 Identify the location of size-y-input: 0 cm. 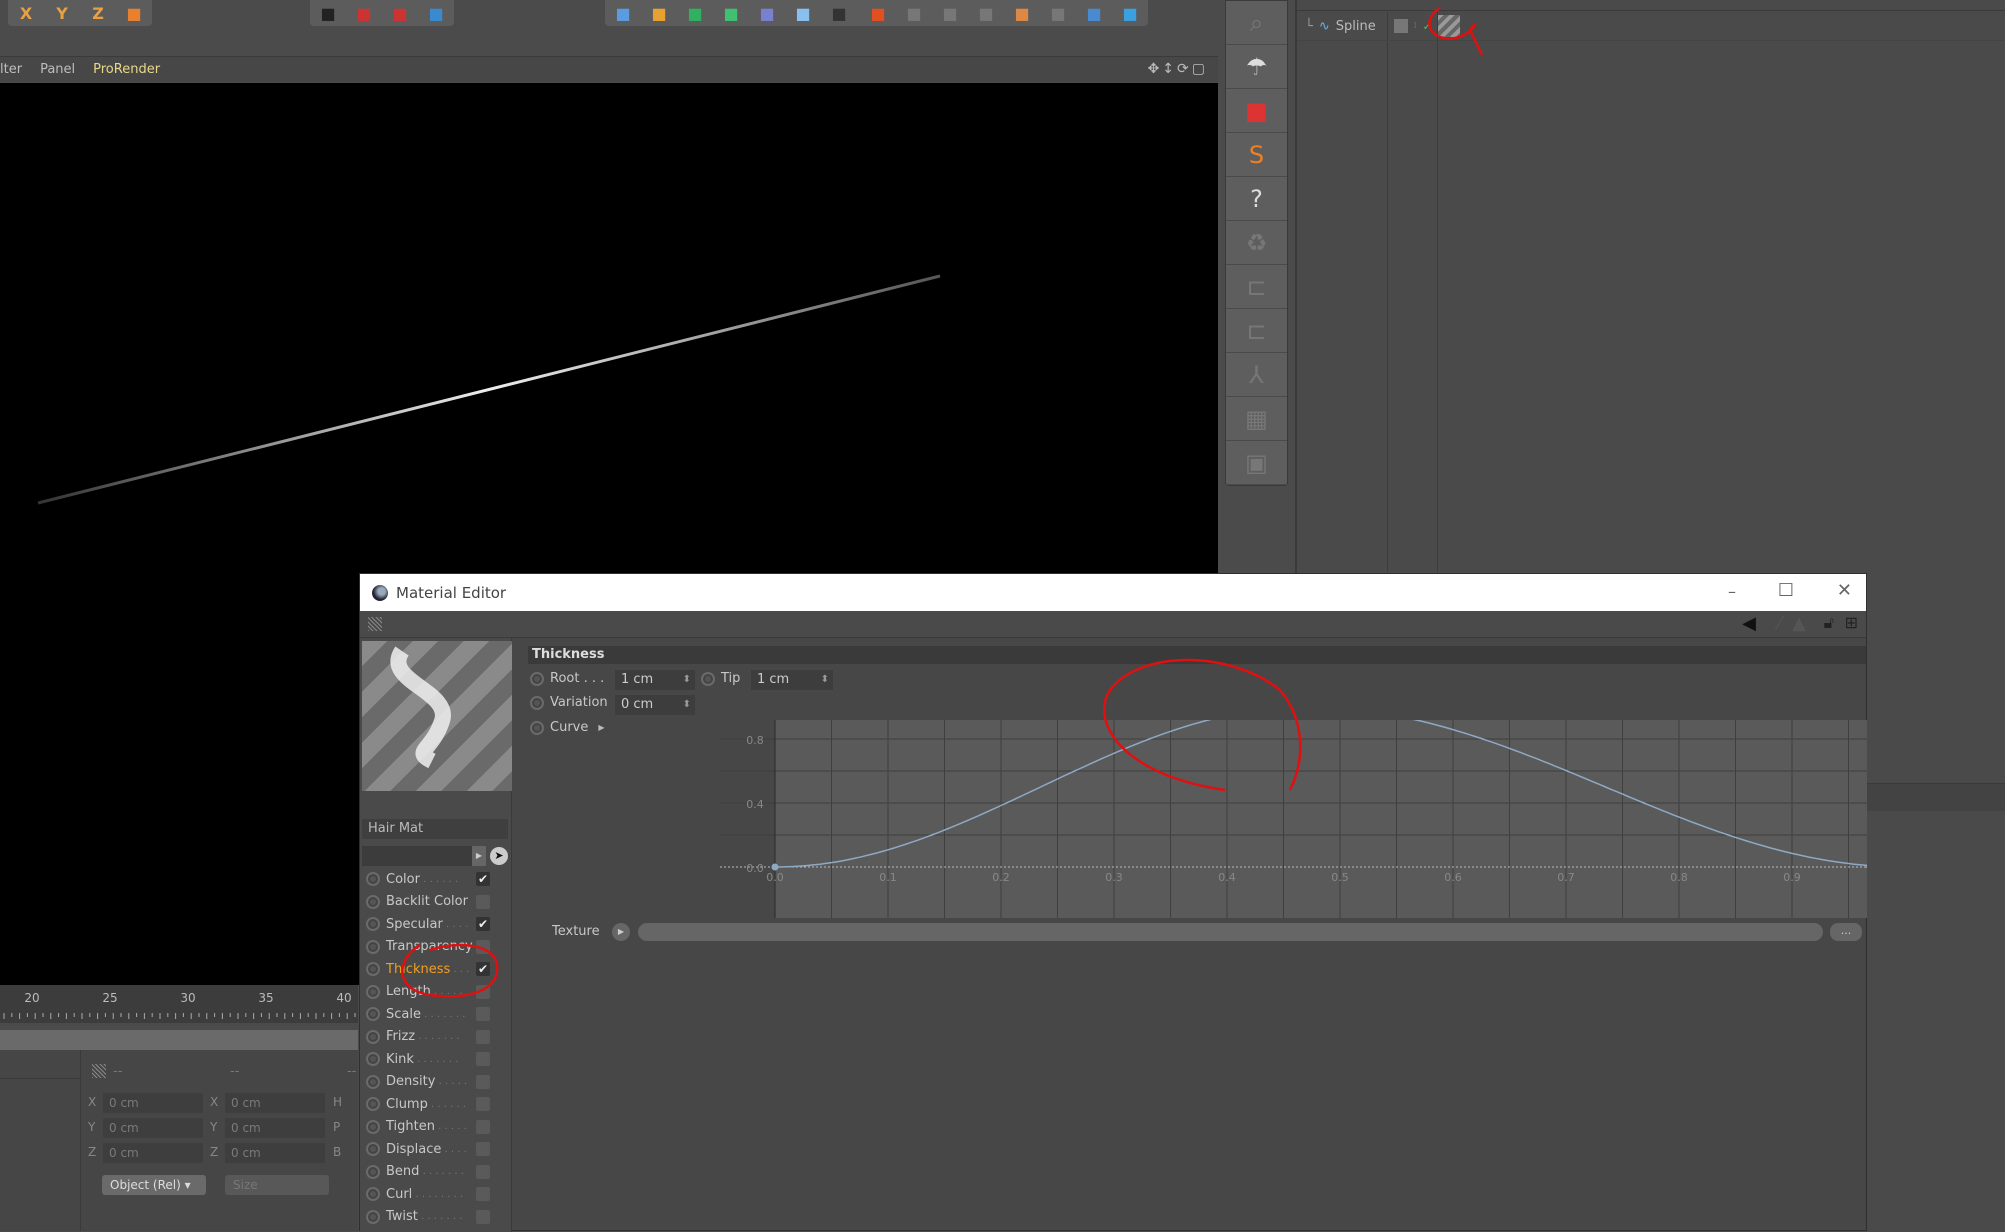
(275, 1128).